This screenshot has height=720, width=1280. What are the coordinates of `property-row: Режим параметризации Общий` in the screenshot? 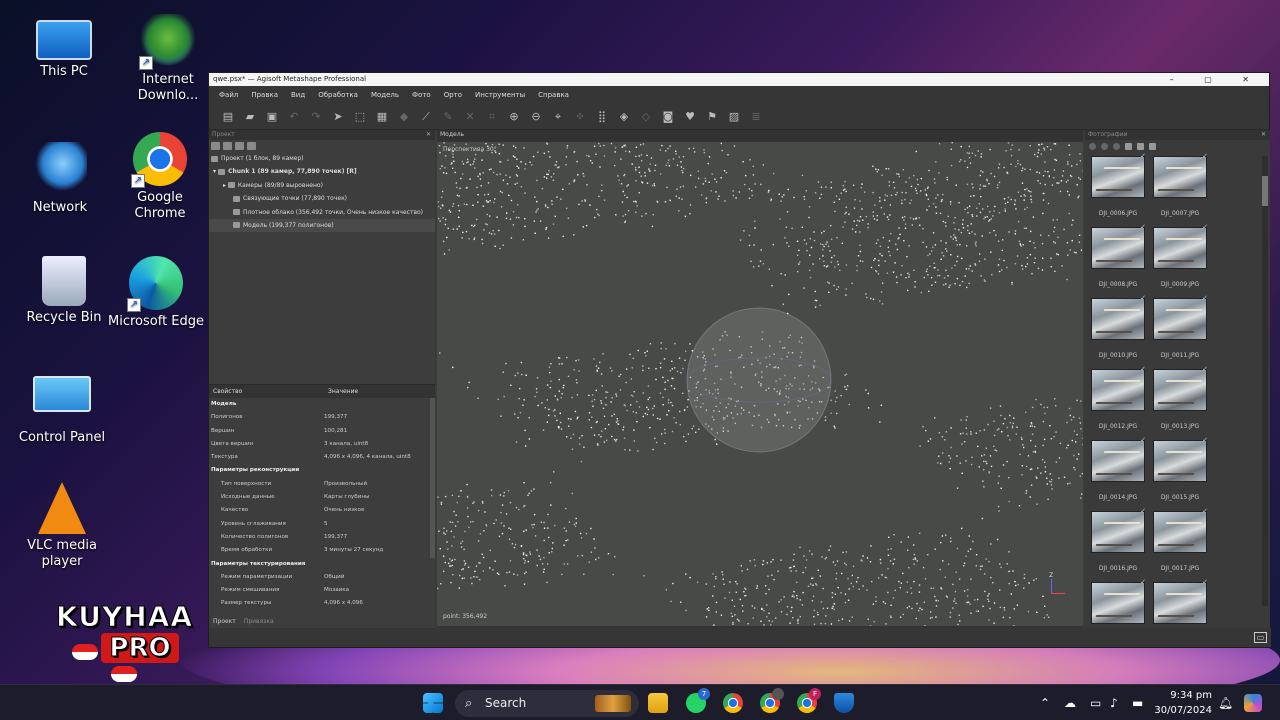 It's located at (322, 577).